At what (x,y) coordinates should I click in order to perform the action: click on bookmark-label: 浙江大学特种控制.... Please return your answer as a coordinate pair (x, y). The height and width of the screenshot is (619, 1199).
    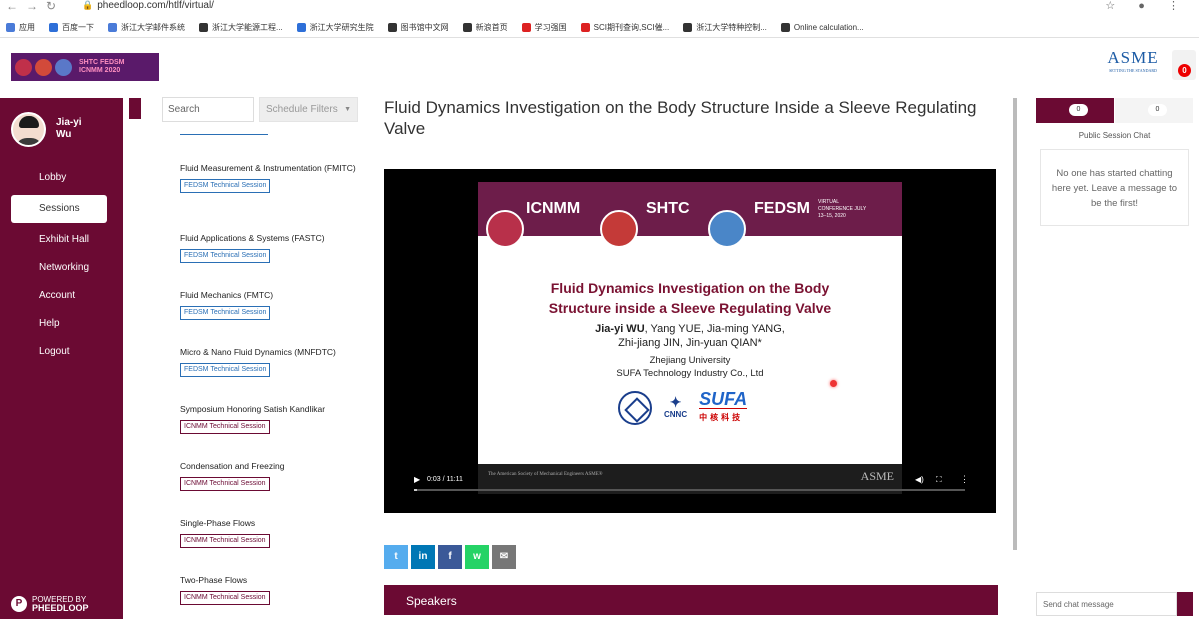
    Looking at the image, I should click on (731, 27).